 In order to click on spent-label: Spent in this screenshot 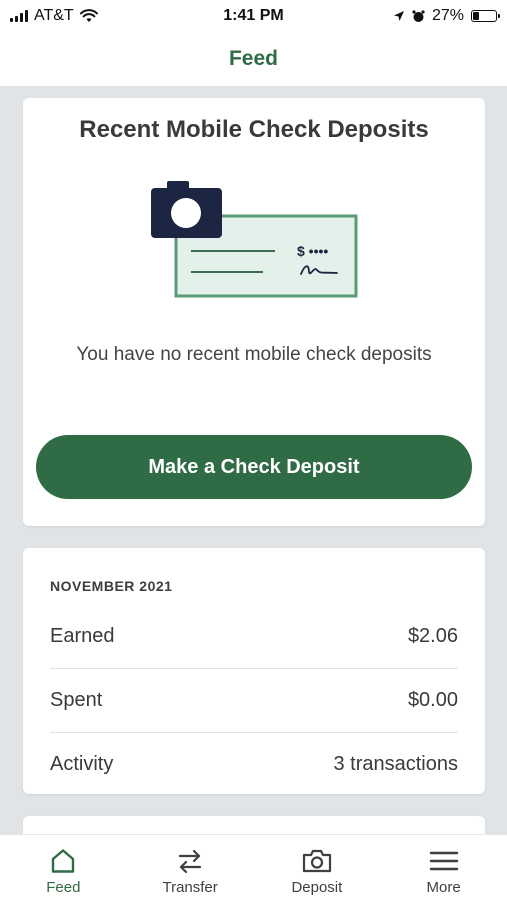, I will do `click(76, 699)`.